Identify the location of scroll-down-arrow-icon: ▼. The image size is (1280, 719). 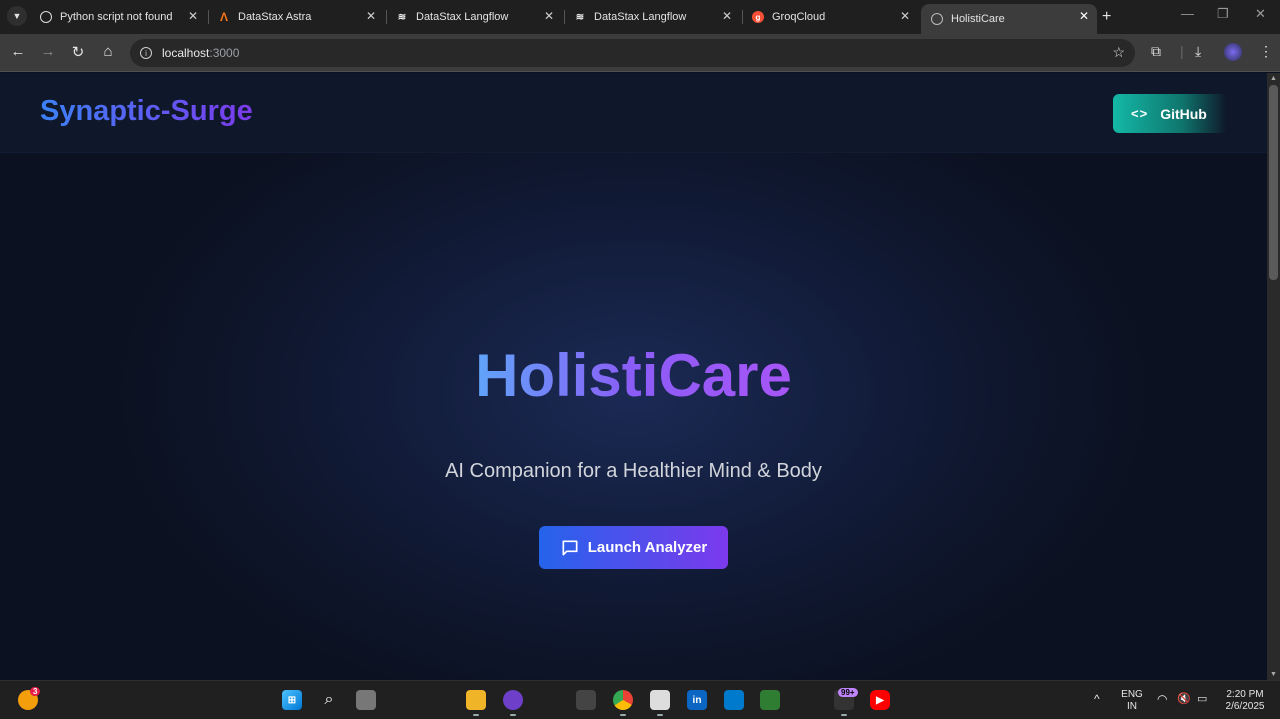
(1273, 674).